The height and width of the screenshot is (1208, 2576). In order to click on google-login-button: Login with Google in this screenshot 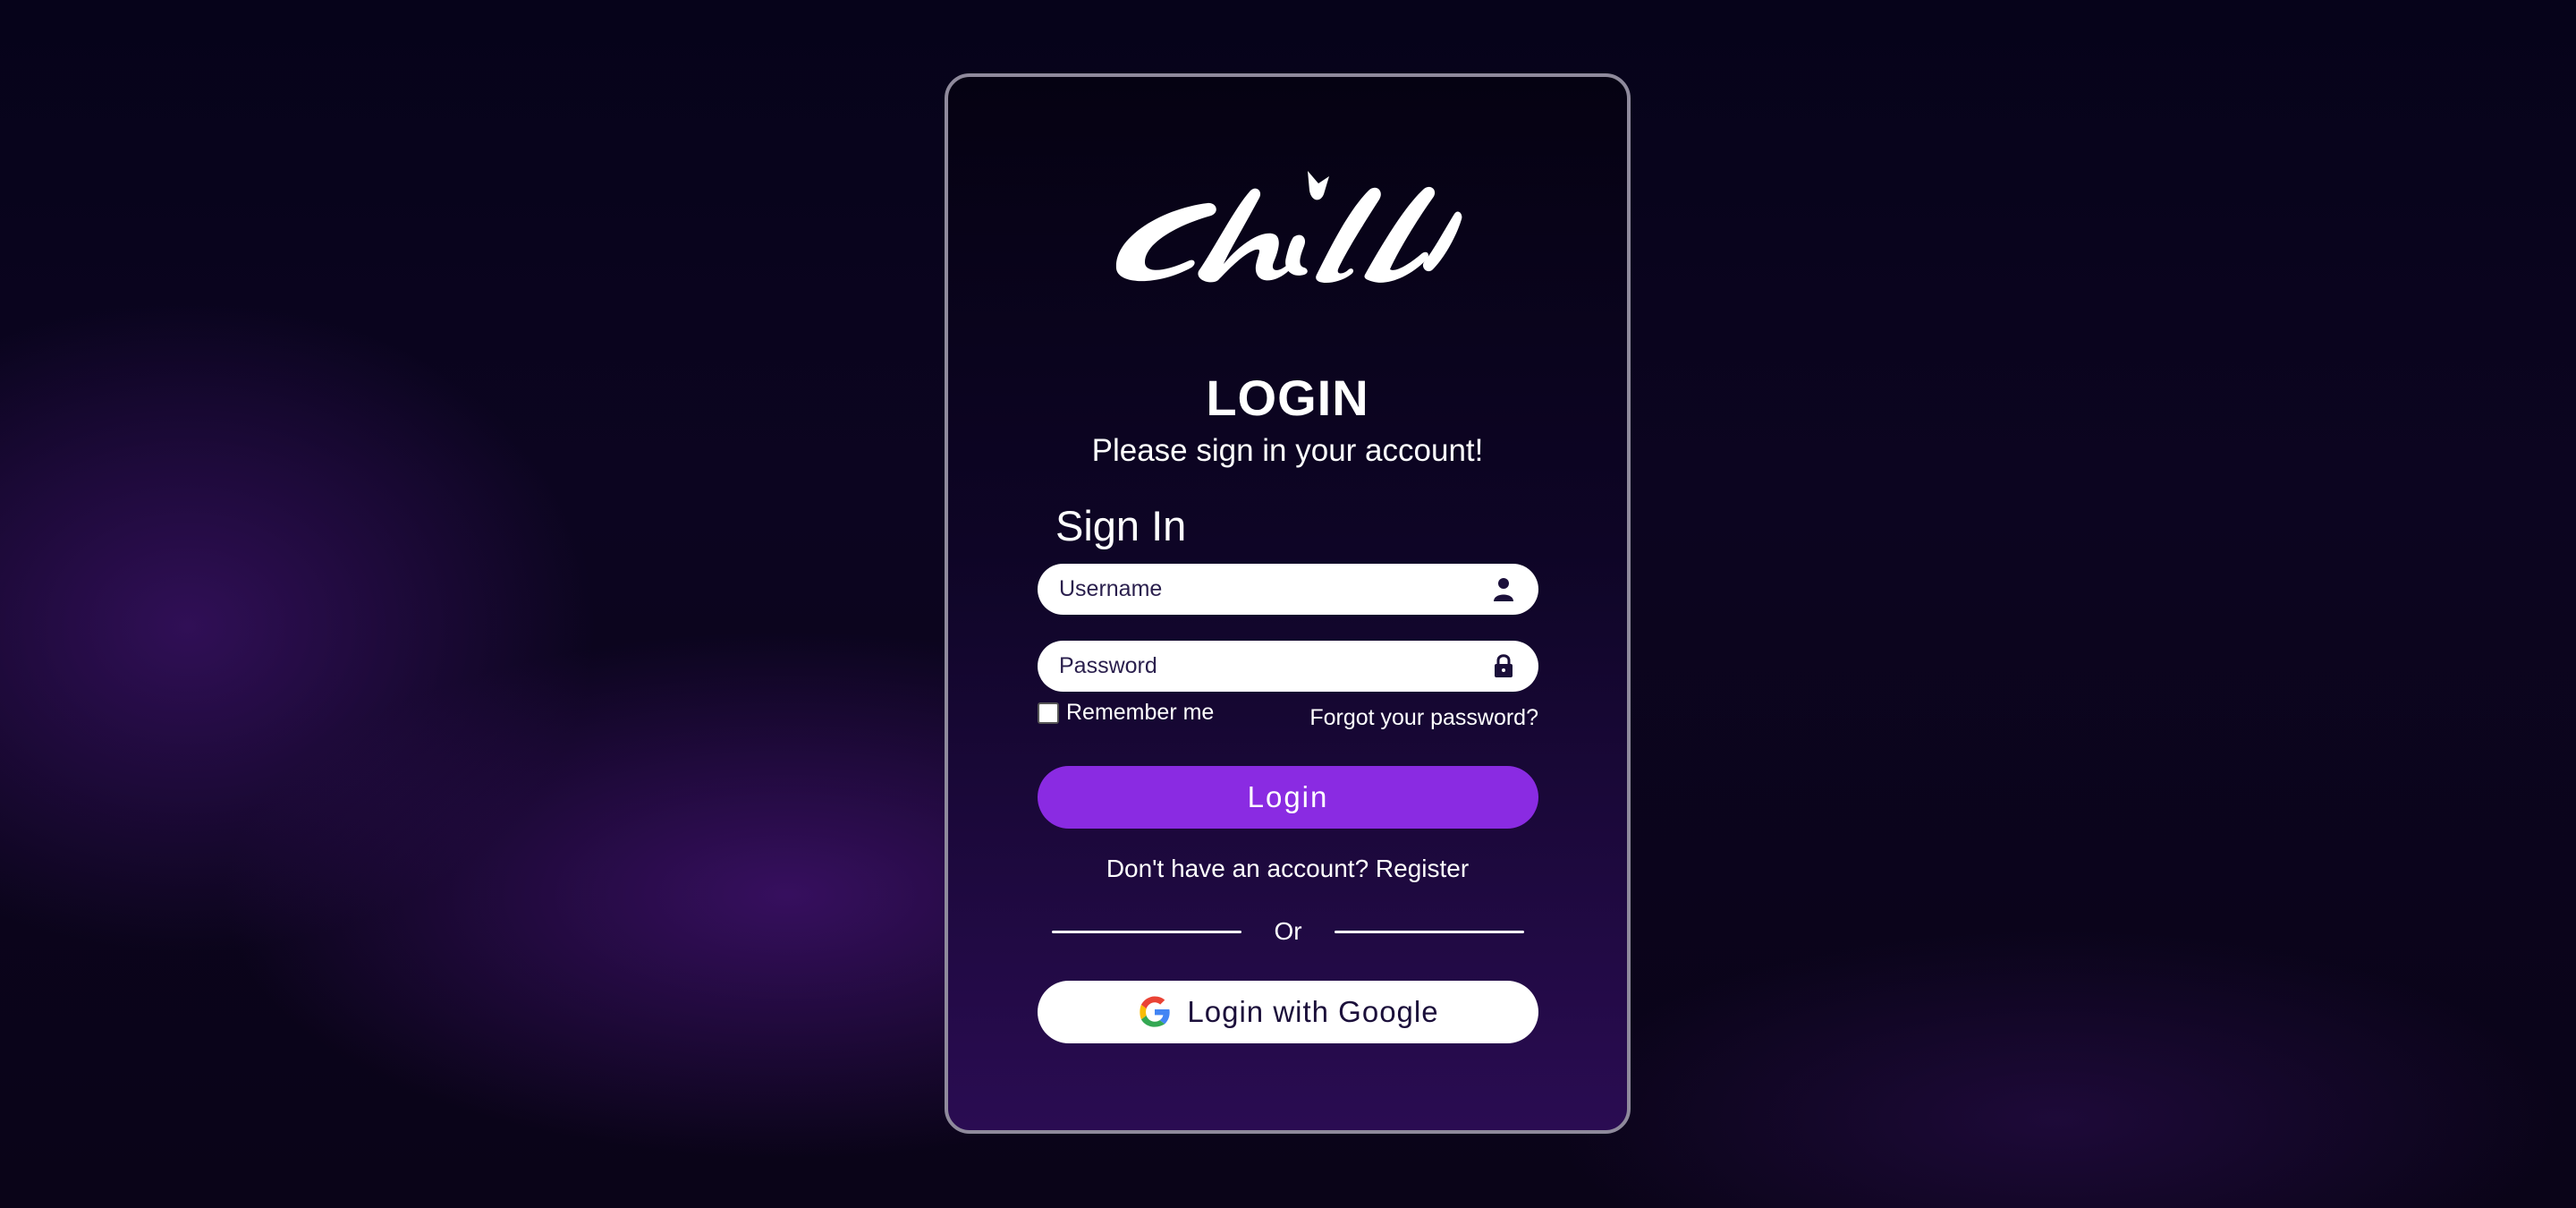, I will do `click(1288, 1012)`.